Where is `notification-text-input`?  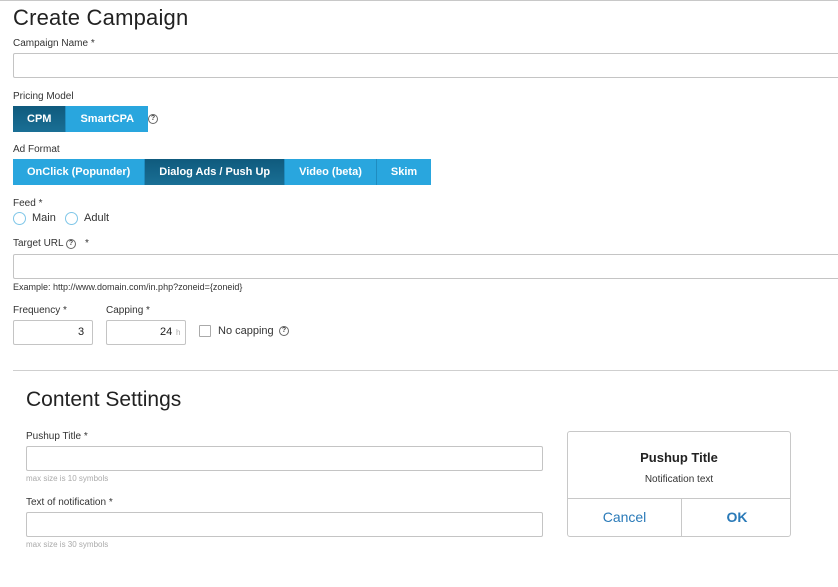 notification-text-input is located at coordinates (284, 524).